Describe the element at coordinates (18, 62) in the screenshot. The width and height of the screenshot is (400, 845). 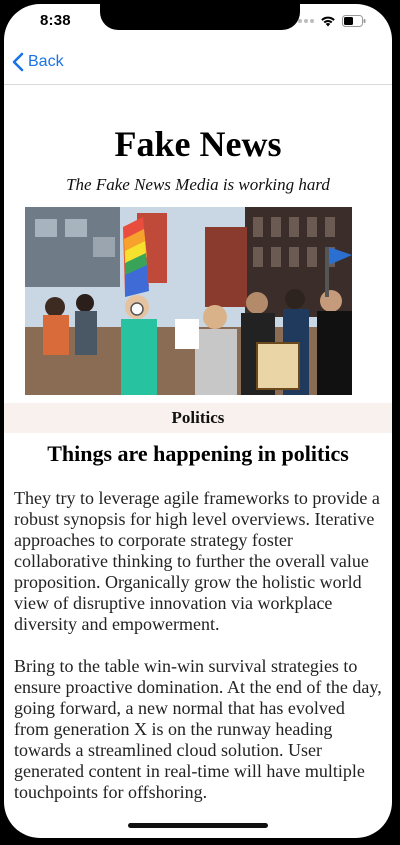
I see `chevron-left-icon` at that location.